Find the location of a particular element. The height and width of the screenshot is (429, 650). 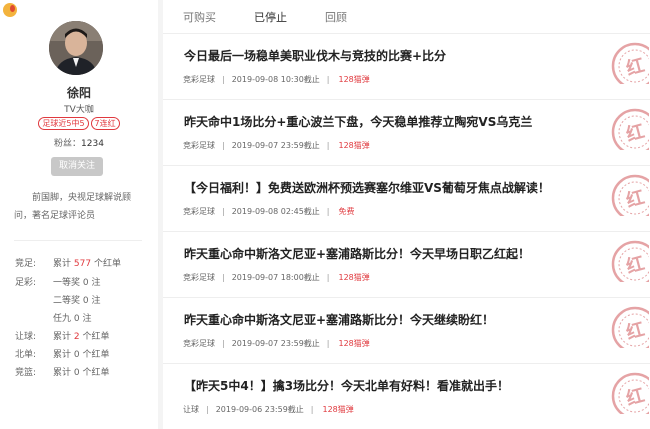

article-meta: 竞彩足球 | 2019-09-07 18:00截止 | 128猫弹 is located at coordinates (276, 277).